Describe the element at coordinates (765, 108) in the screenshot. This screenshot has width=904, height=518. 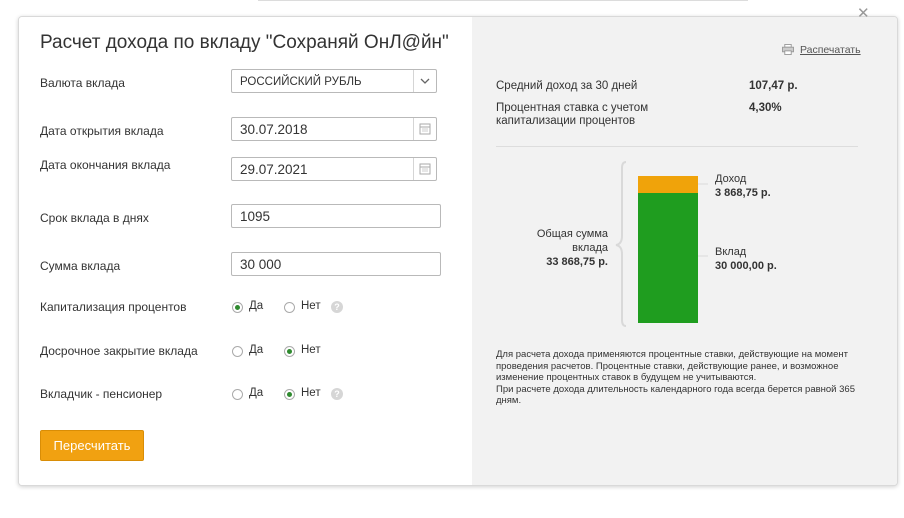
I see `rate-value: 4,30%` at that location.